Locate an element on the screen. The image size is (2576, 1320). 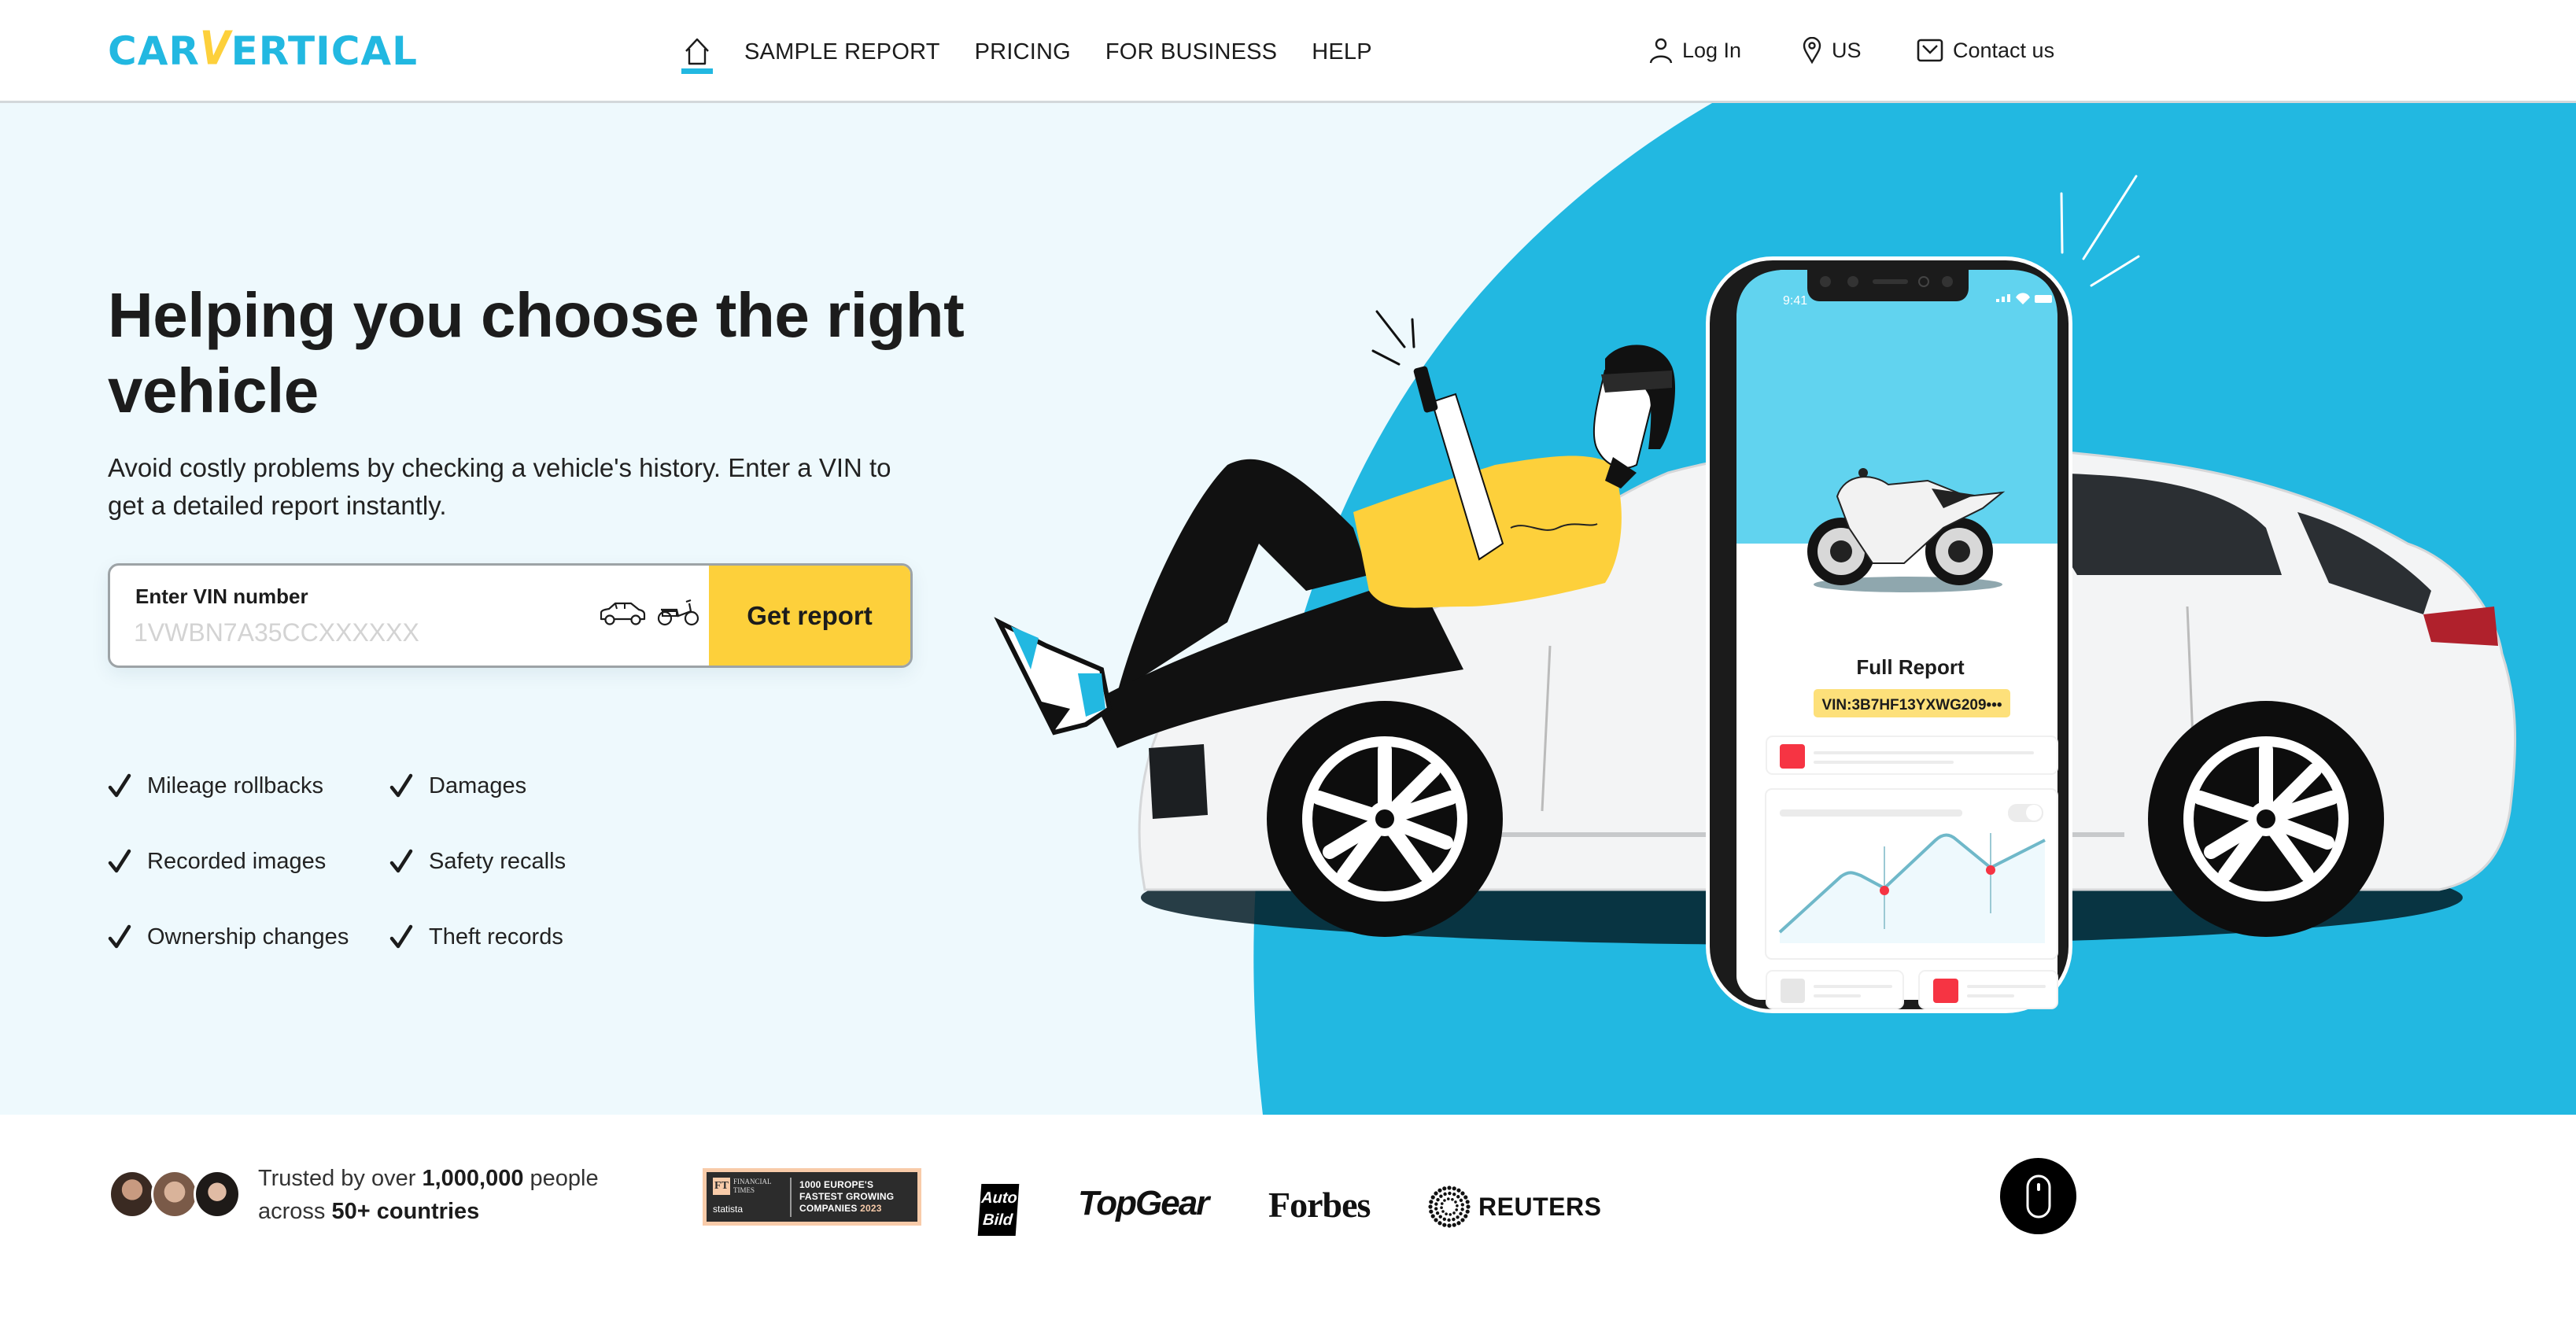
trust-line2-prefix: across is located at coordinates (295, 1212).